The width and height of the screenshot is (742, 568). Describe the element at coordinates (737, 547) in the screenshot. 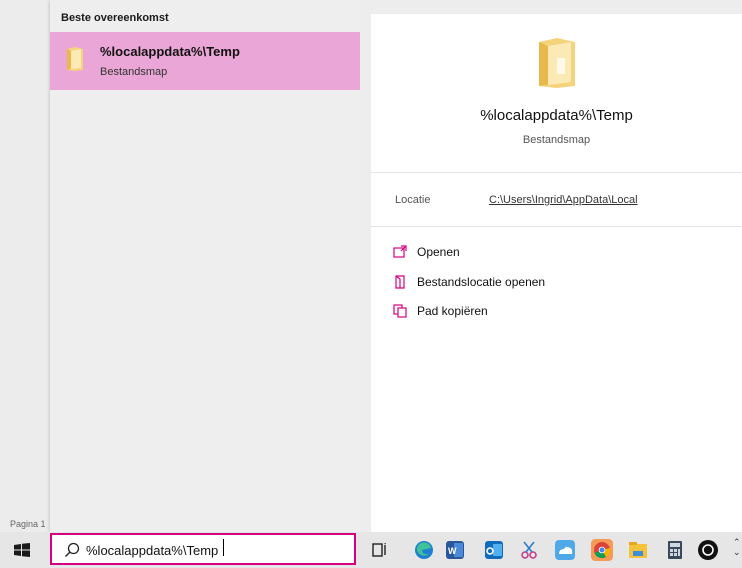

I see `chevron-up-down-icon: ⌃ ⌄` at that location.